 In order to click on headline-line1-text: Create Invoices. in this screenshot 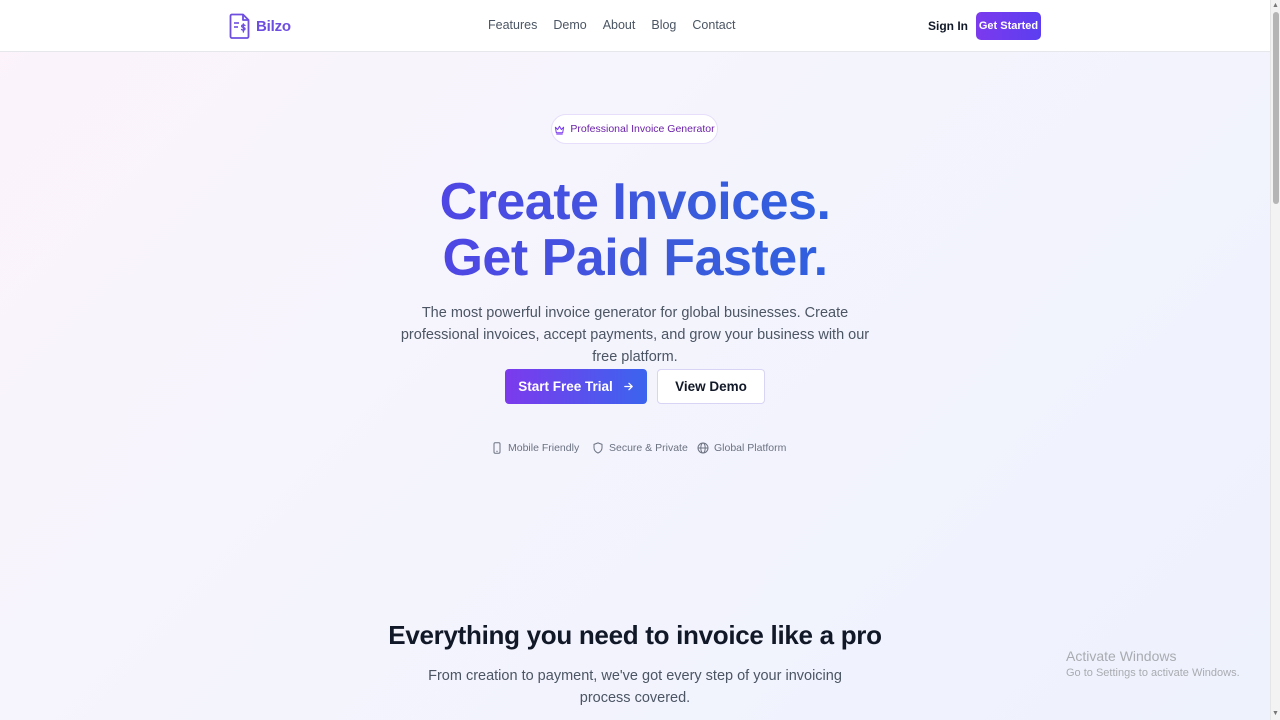, I will do `click(635, 202)`.